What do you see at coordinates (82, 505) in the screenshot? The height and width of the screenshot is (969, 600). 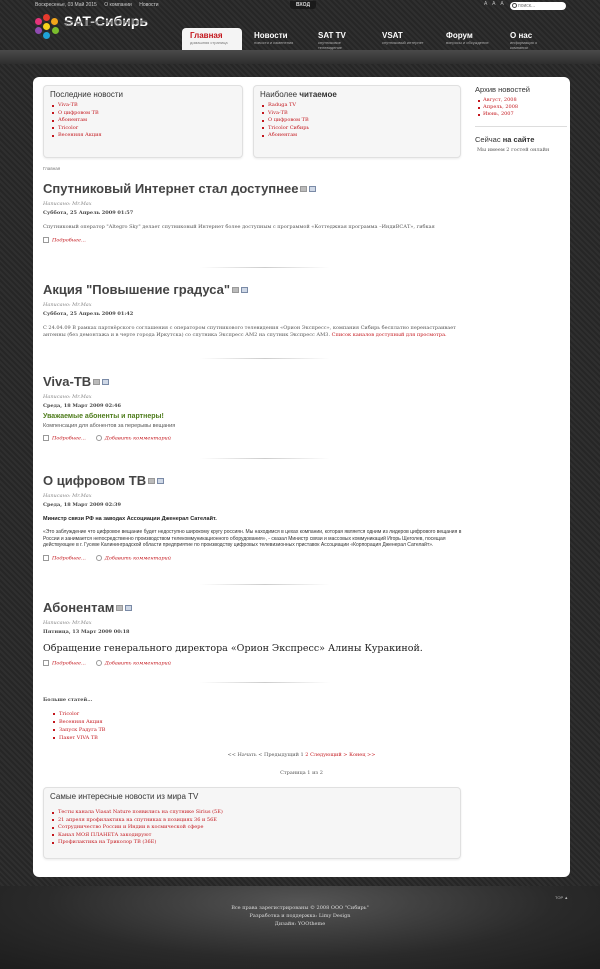 I see `article-date: Среда, 18 Март 2009 02:39` at bounding box center [82, 505].